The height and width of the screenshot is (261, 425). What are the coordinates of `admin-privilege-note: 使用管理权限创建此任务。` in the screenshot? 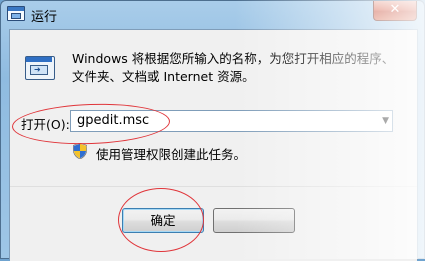 It's located at (171, 154).